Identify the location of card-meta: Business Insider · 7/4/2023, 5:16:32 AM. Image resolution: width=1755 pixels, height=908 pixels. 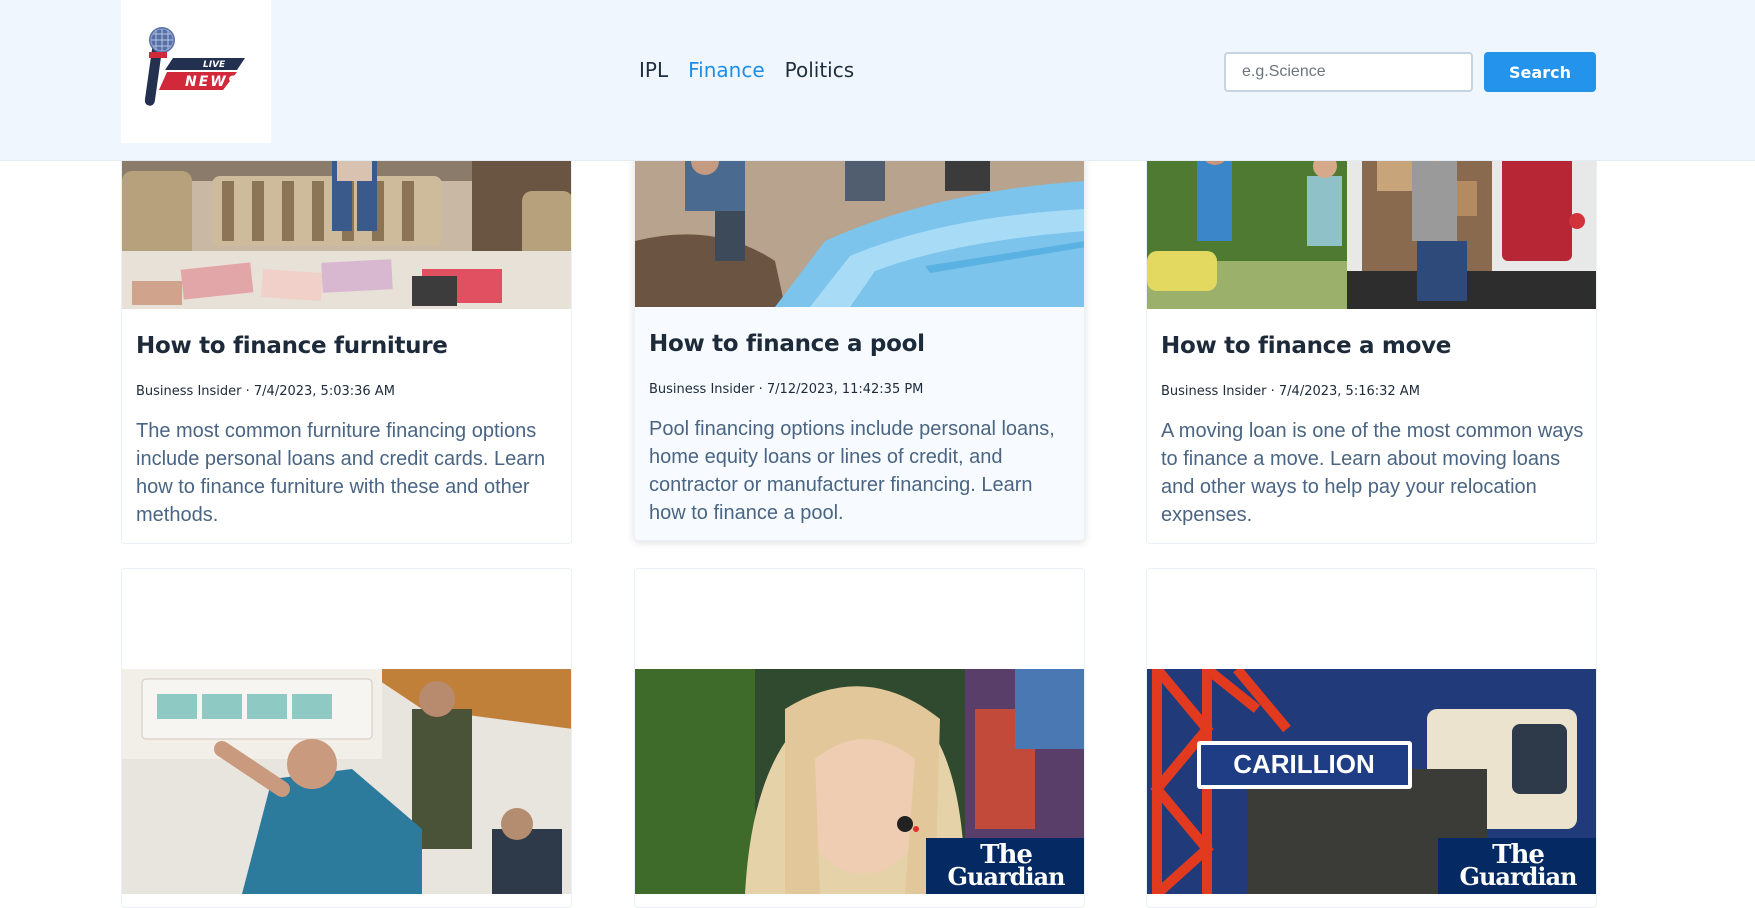
(1290, 391).